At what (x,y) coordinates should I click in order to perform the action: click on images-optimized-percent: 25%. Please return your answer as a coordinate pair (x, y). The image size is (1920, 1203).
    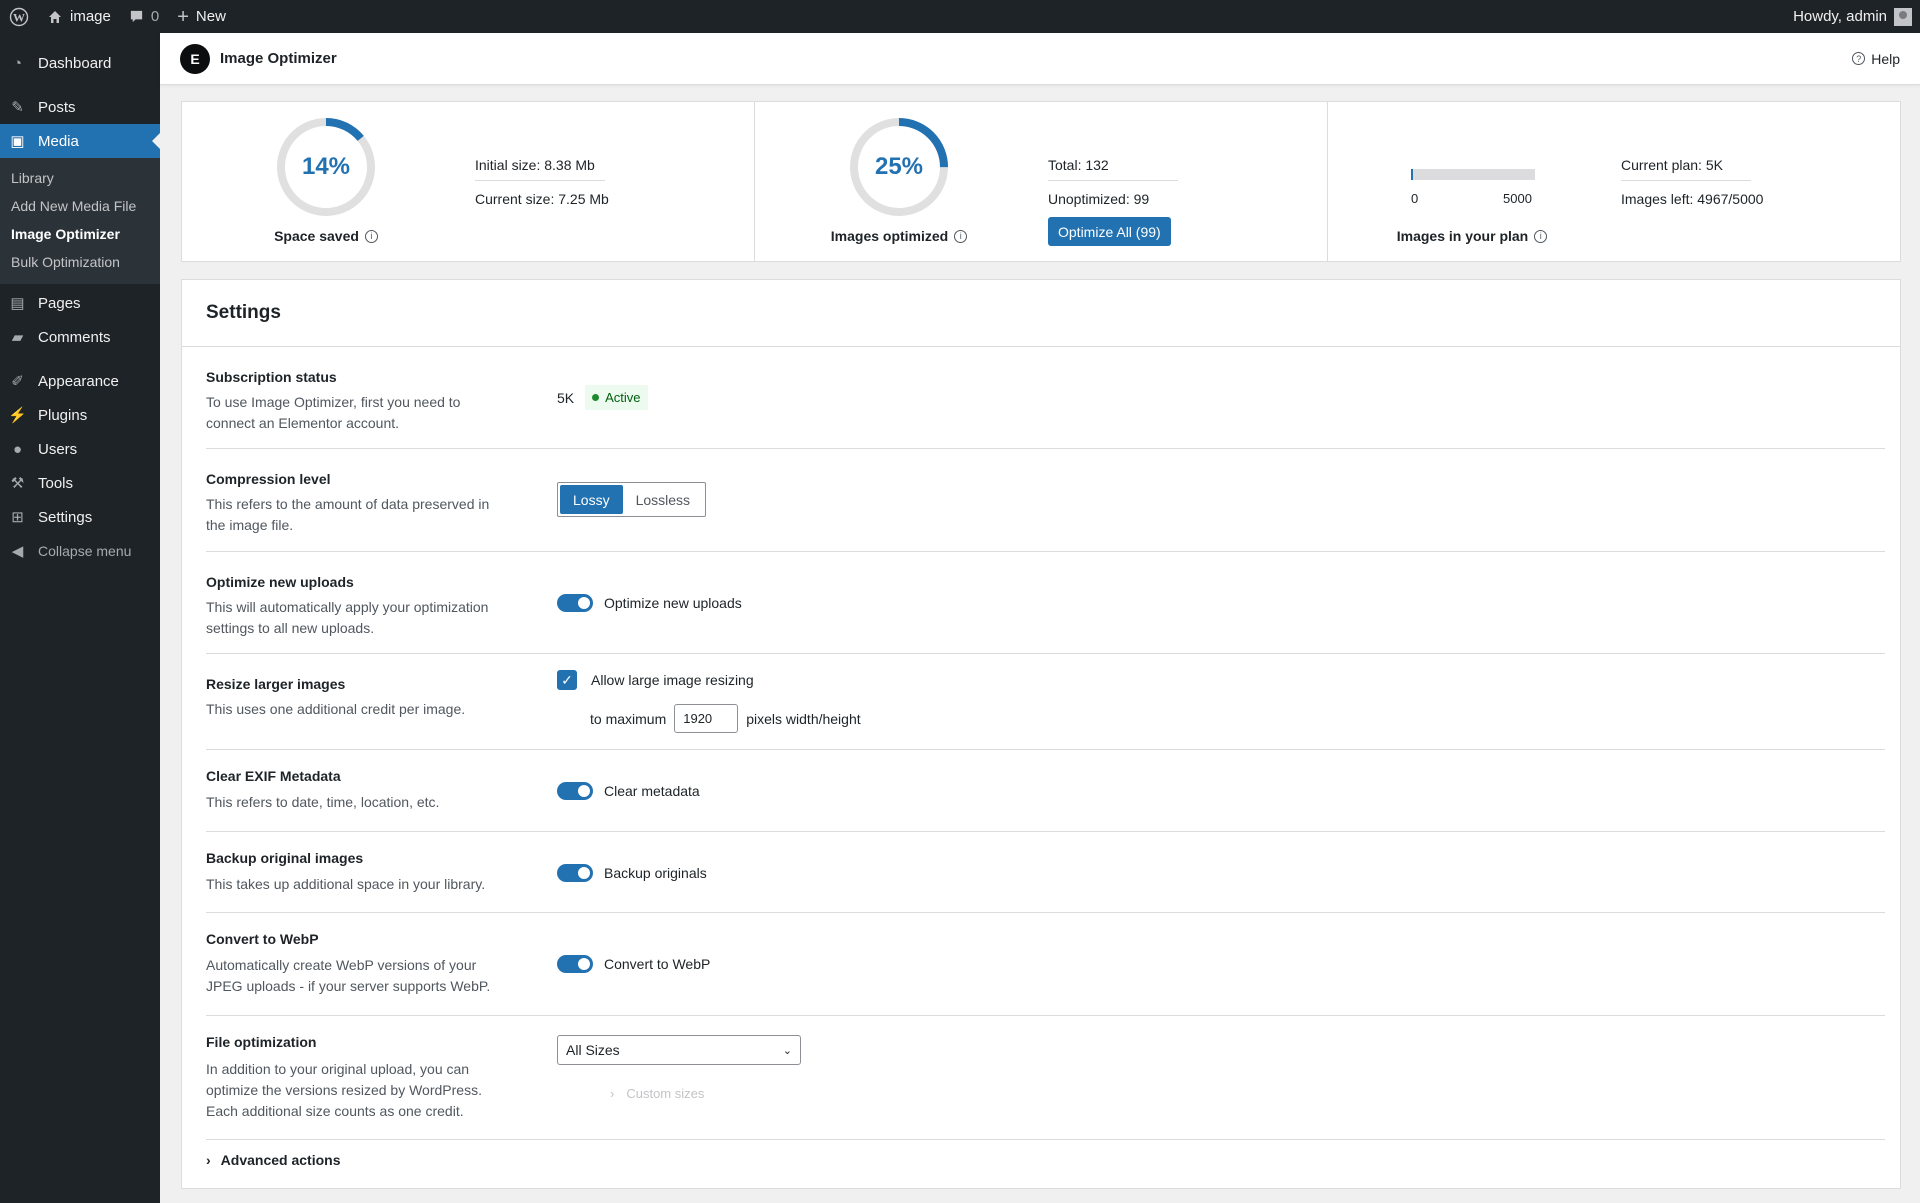
    Looking at the image, I should click on (899, 166).